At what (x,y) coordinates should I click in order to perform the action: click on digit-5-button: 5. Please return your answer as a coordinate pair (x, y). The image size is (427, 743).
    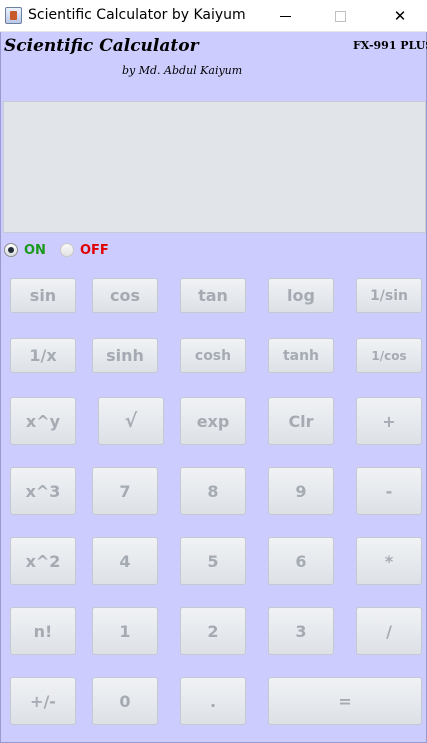
    Looking at the image, I should click on (213, 561).